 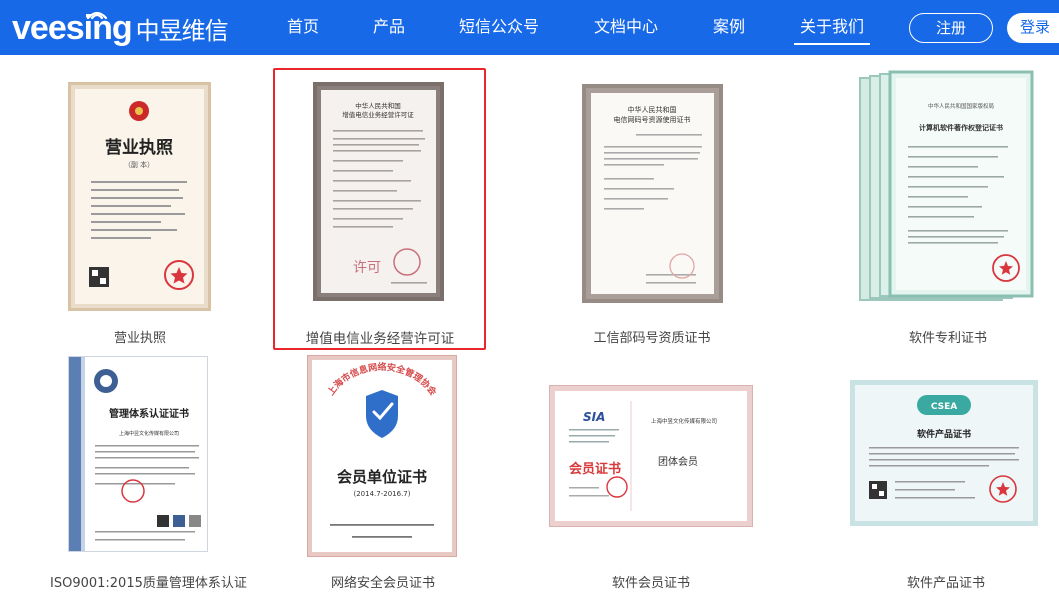 What do you see at coordinates (382, 449) in the screenshot?
I see `network-security-document: 上海市信息网络安全管理协会 会员单位证书 (2014.7-2016.7)` at bounding box center [382, 449].